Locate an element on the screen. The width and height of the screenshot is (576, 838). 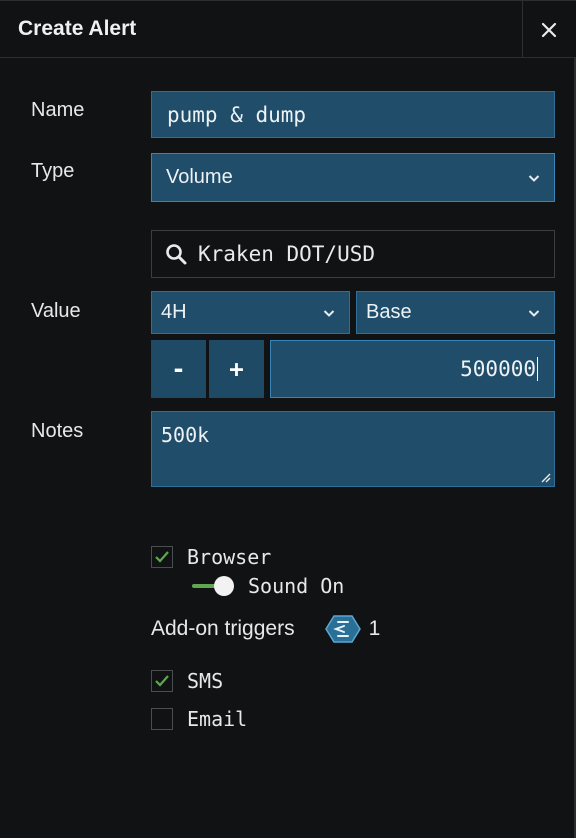
value-amount-text: 500000 is located at coordinates (498, 369).